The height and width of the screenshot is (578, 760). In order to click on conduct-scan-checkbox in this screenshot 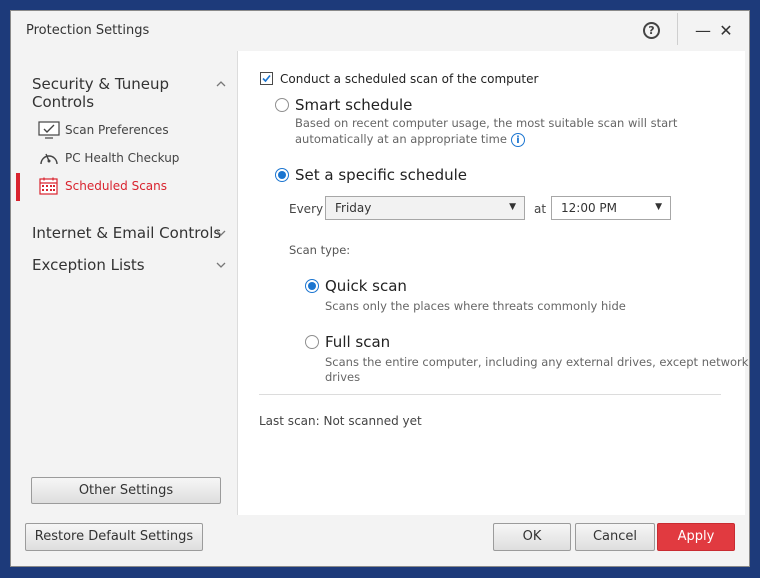, I will do `click(266, 78)`.